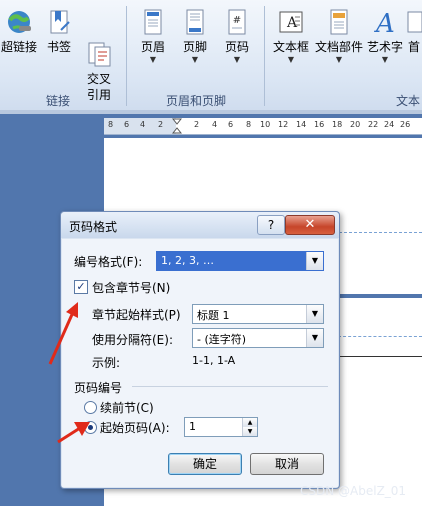  What do you see at coordinates (265, 124) in the screenshot?
I see `ruler-tick: 10` at bounding box center [265, 124].